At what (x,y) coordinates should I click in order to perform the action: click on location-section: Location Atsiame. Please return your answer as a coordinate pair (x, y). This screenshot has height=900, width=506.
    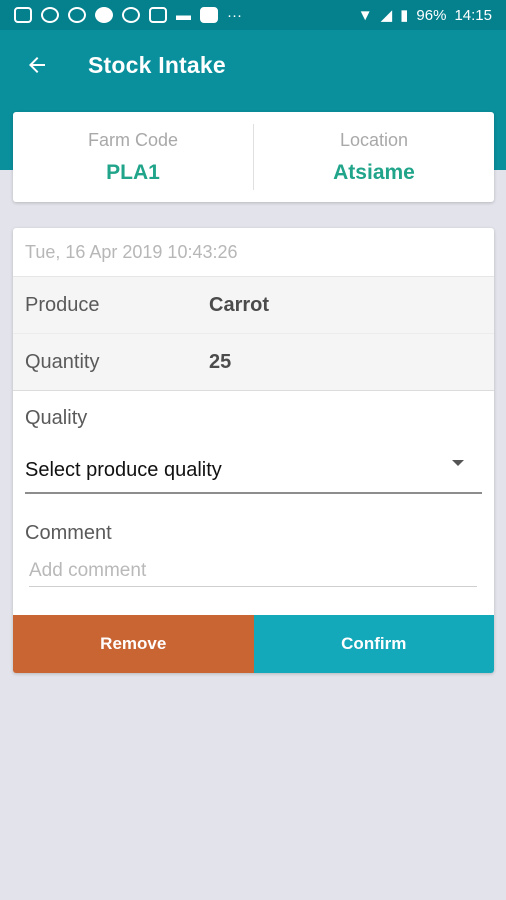
    Looking at the image, I should click on (374, 157).